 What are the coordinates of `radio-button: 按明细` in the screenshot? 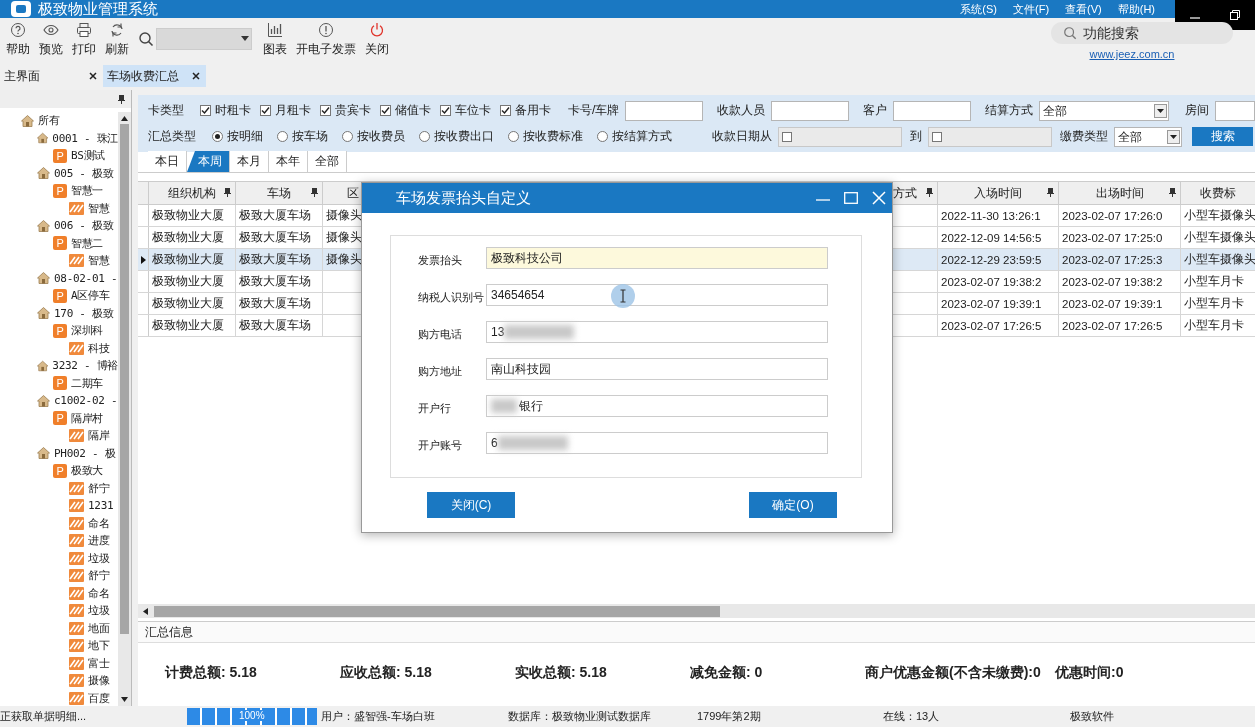 It's located at (237, 136).